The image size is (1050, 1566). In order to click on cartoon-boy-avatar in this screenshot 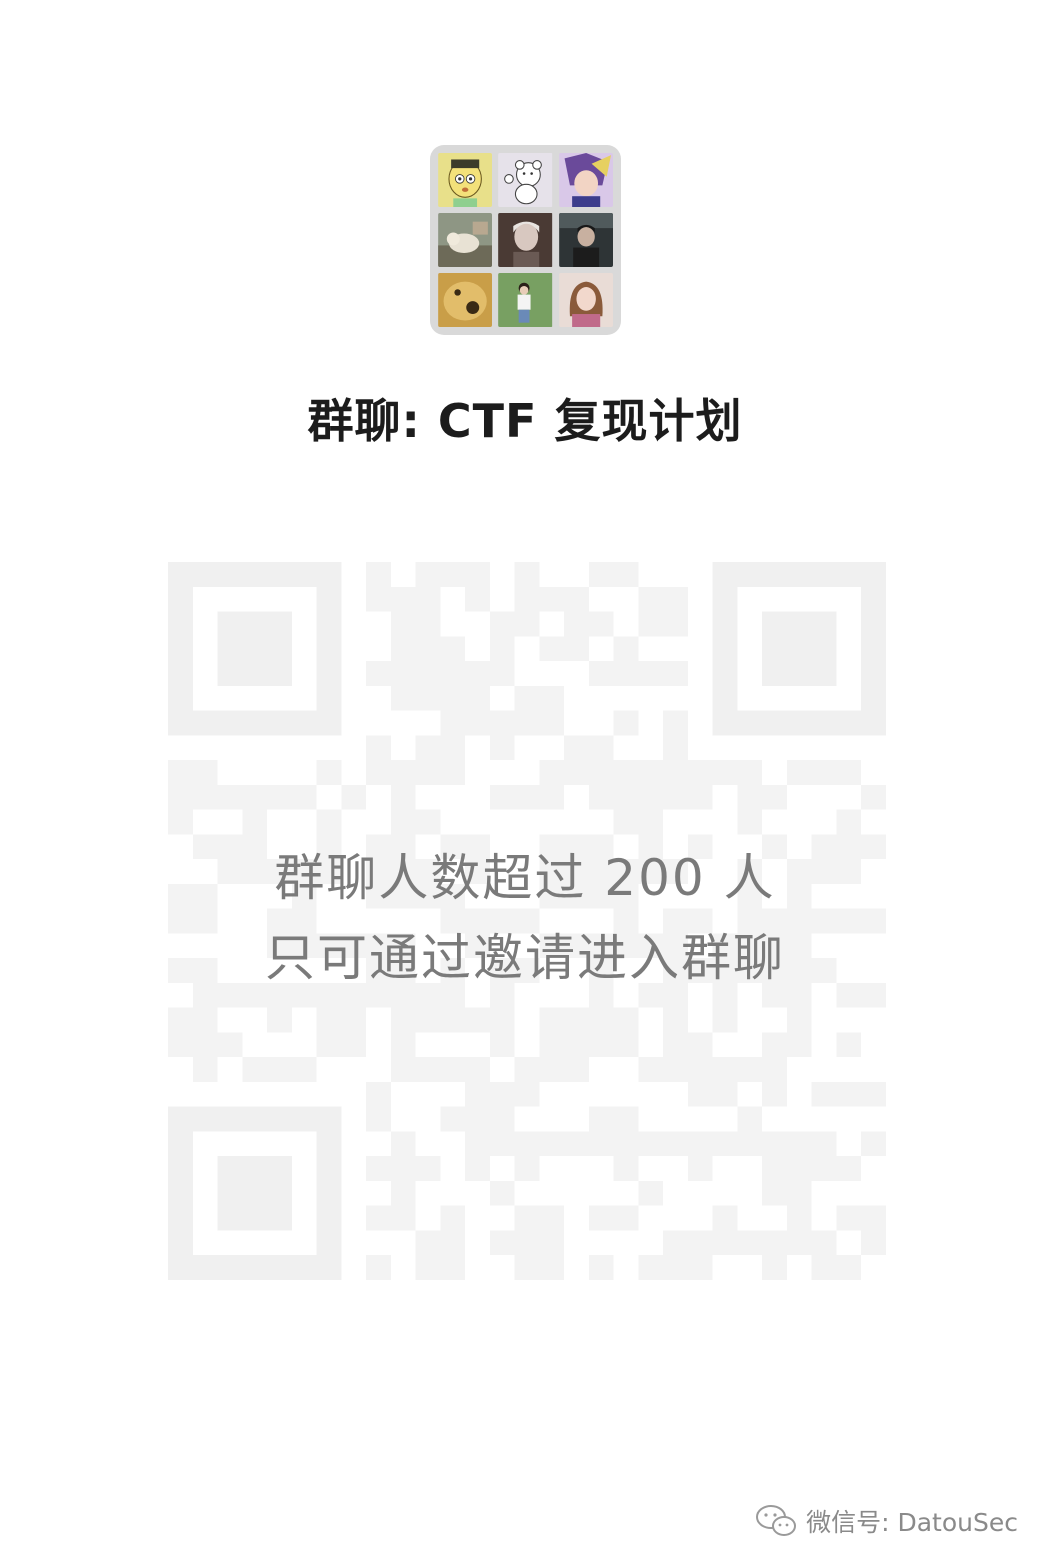, I will do `click(465, 180)`.